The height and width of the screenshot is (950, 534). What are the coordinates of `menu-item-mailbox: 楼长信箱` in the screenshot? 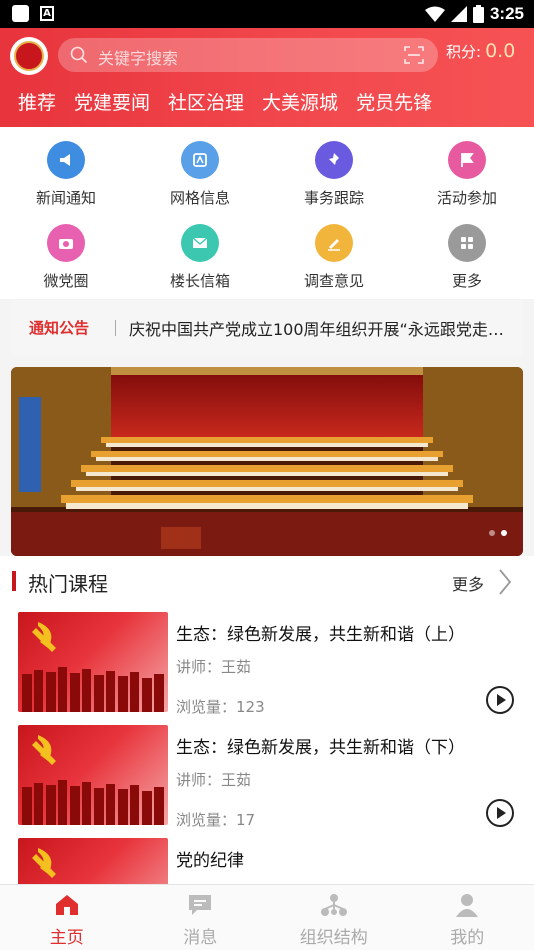 It's located at (200, 257).